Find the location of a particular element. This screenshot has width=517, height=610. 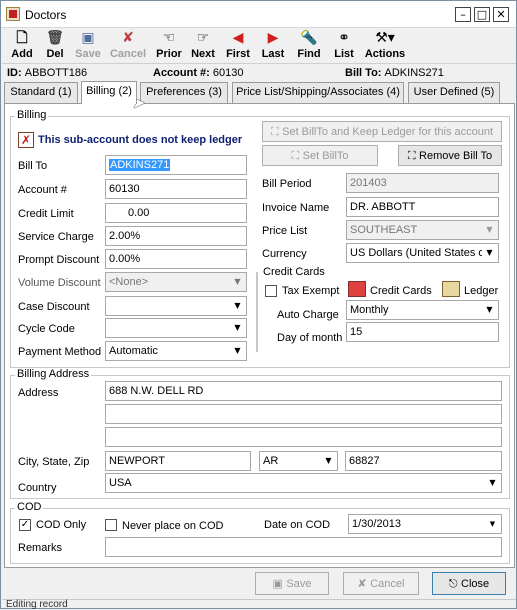

find-button: 🔦 Find is located at coordinates (309, 45).